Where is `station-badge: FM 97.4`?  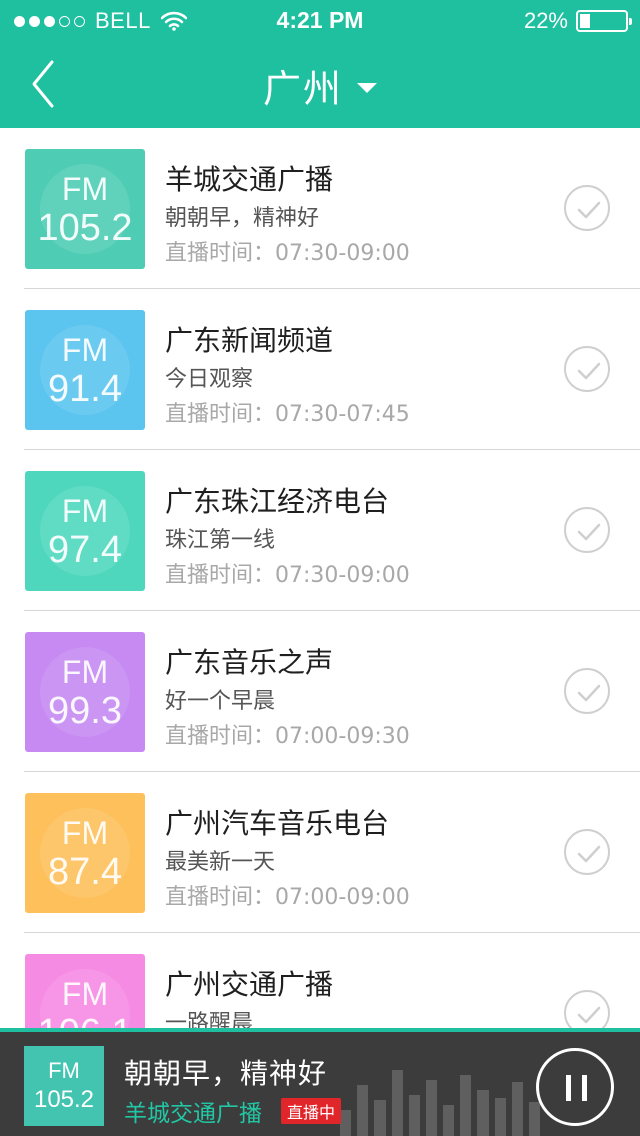
station-badge: FM 97.4 is located at coordinates (85, 531).